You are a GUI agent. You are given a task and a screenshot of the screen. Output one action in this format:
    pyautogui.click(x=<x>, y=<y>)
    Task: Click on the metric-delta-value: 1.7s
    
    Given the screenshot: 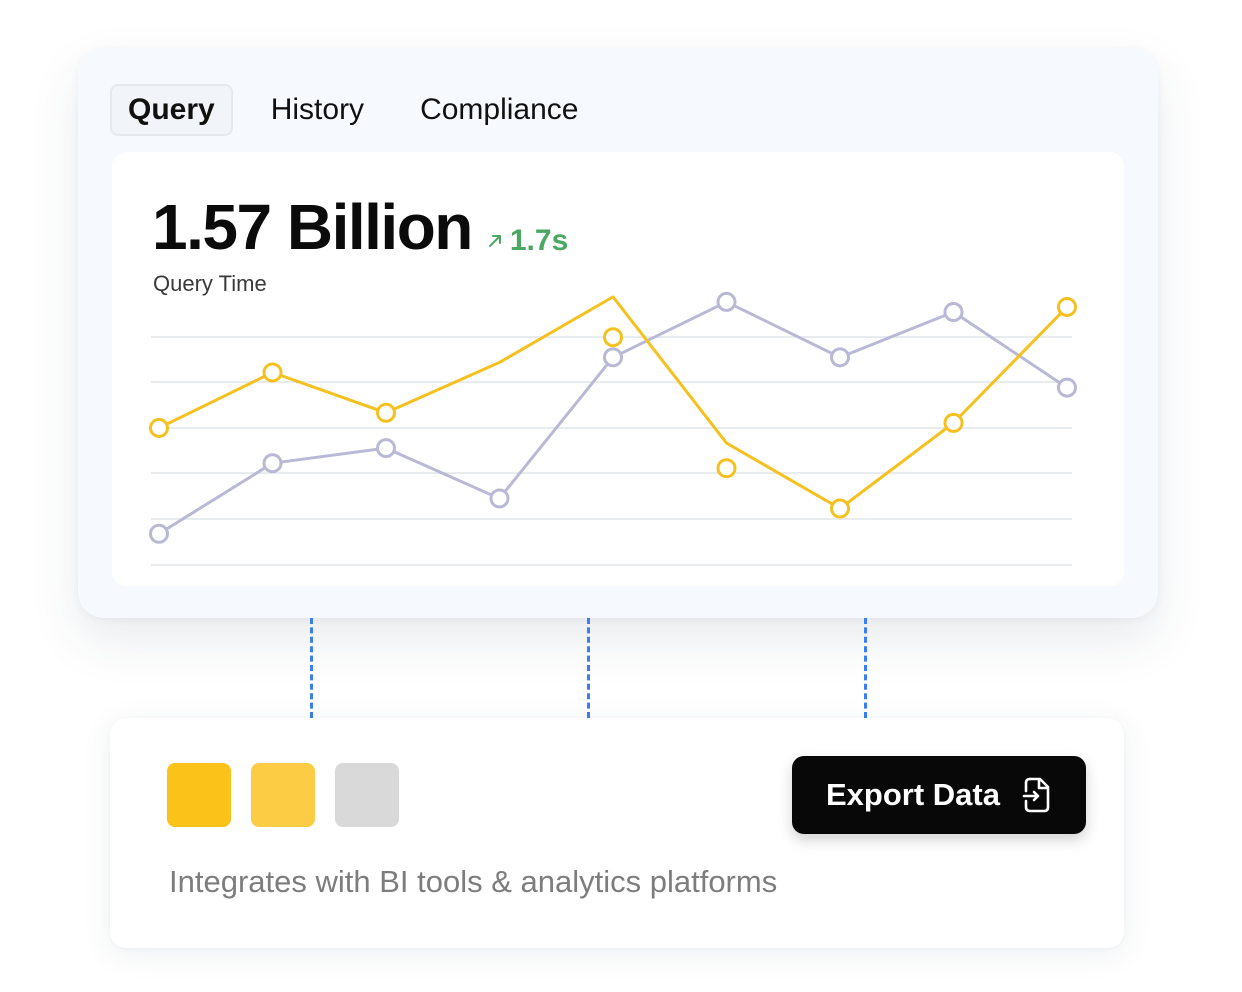 What is the action you would take?
    pyautogui.click(x=539, y=240)
    